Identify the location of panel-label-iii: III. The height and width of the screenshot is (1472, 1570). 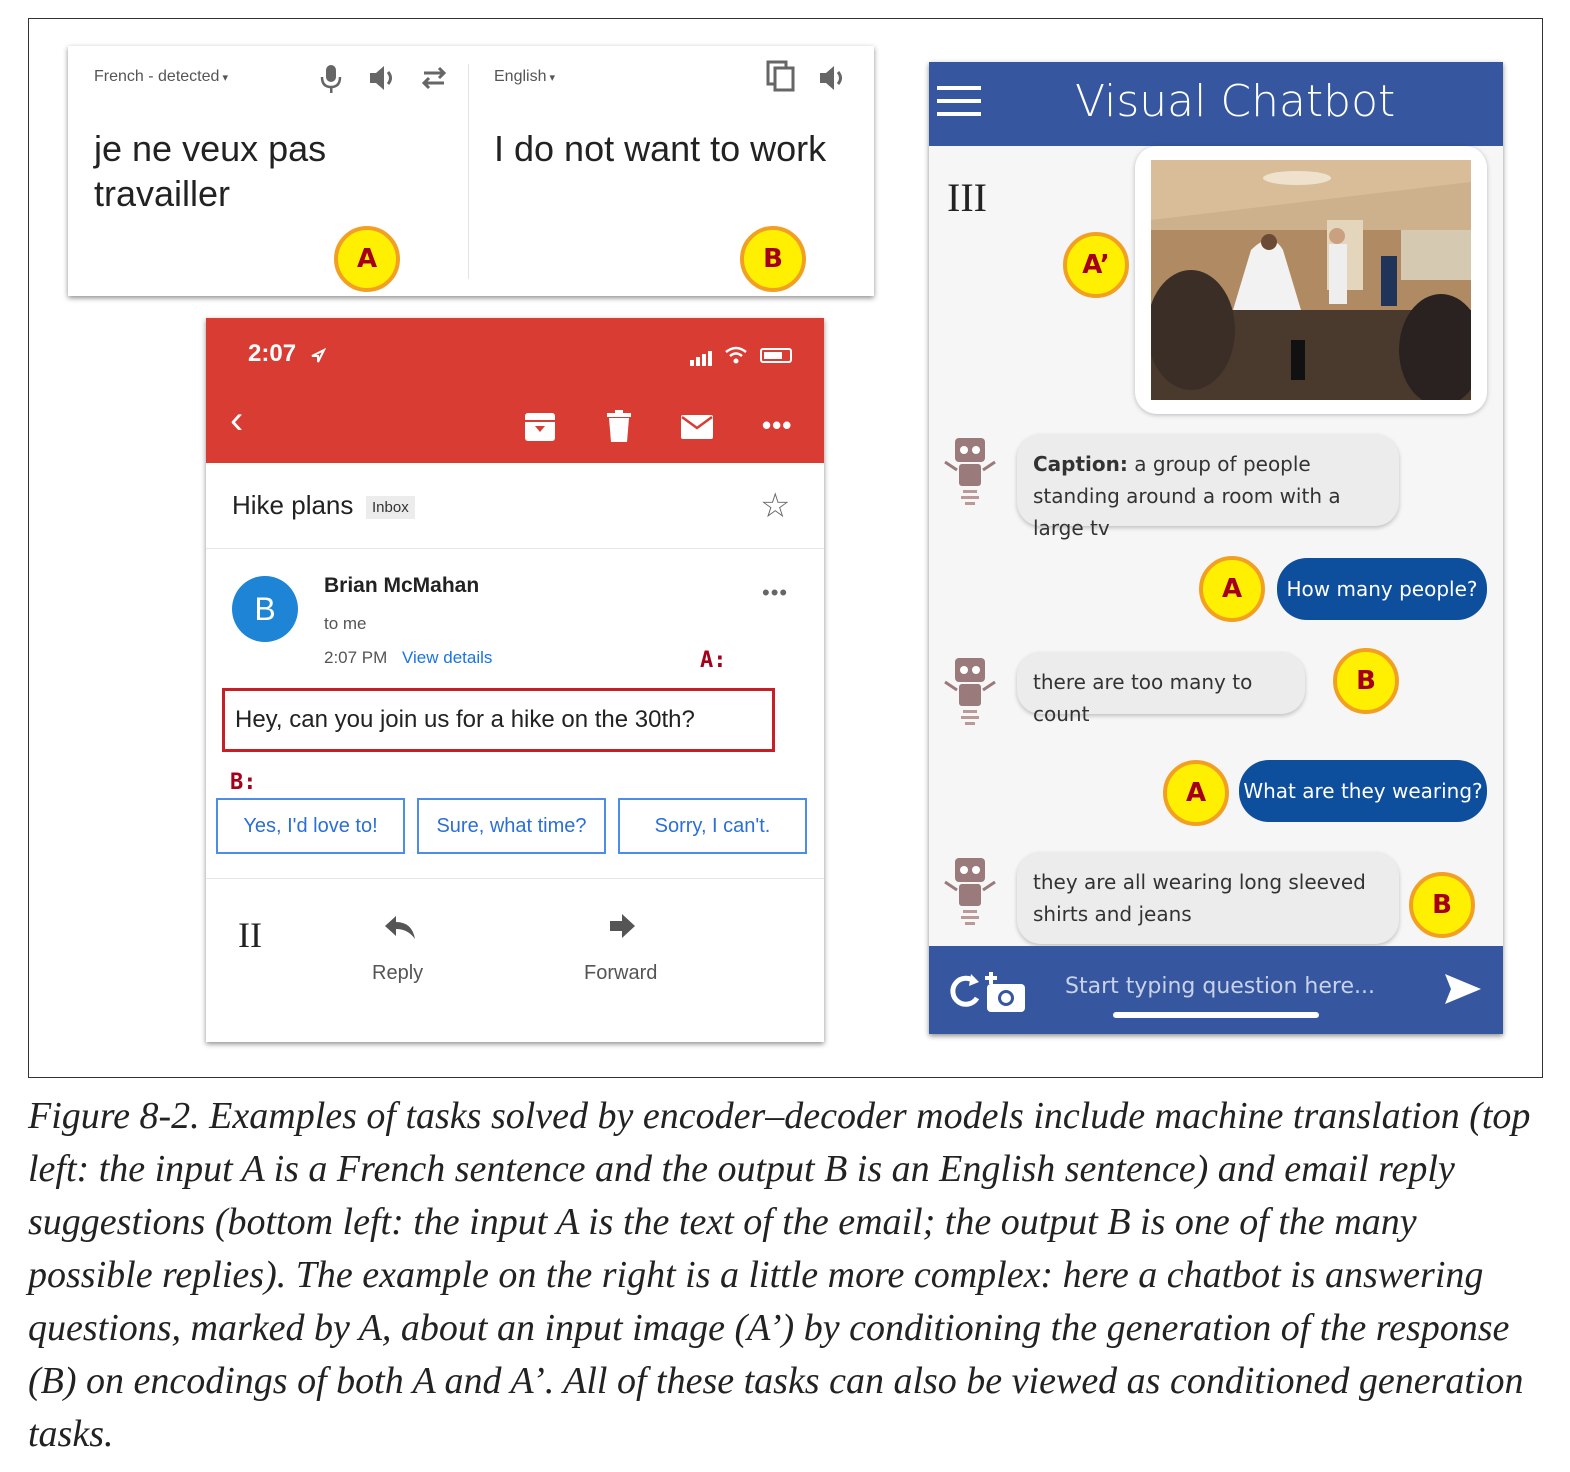
(967, 197).